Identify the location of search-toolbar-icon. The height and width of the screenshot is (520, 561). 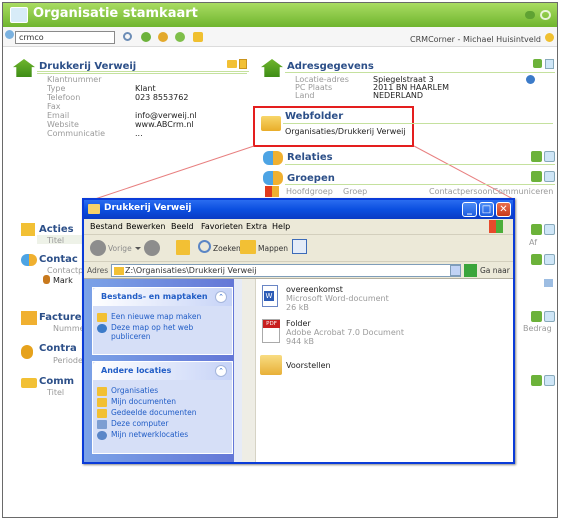
(204, 246).